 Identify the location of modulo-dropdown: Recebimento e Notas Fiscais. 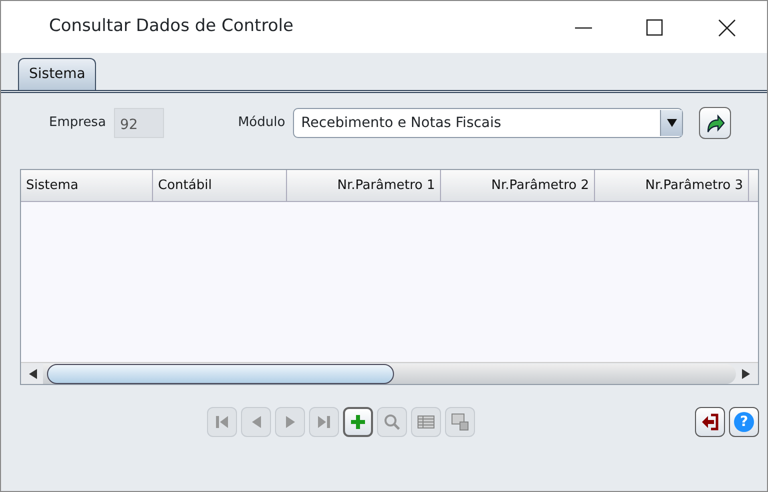
(488, 123).